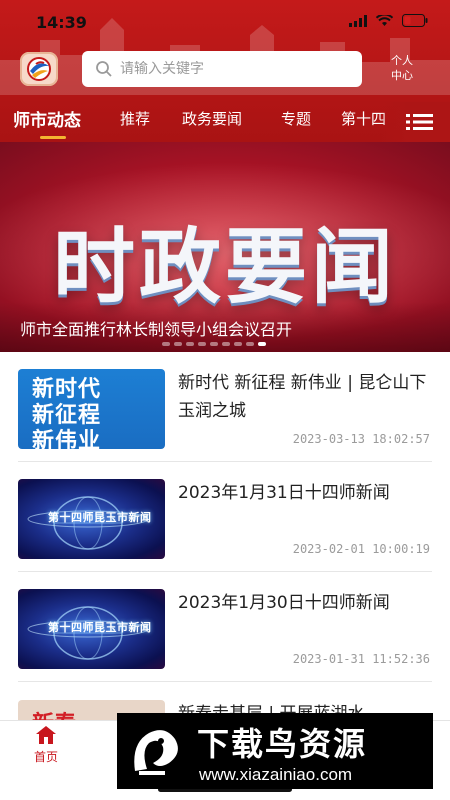  I want to click on status-time: 14:39, so click(61, 22).